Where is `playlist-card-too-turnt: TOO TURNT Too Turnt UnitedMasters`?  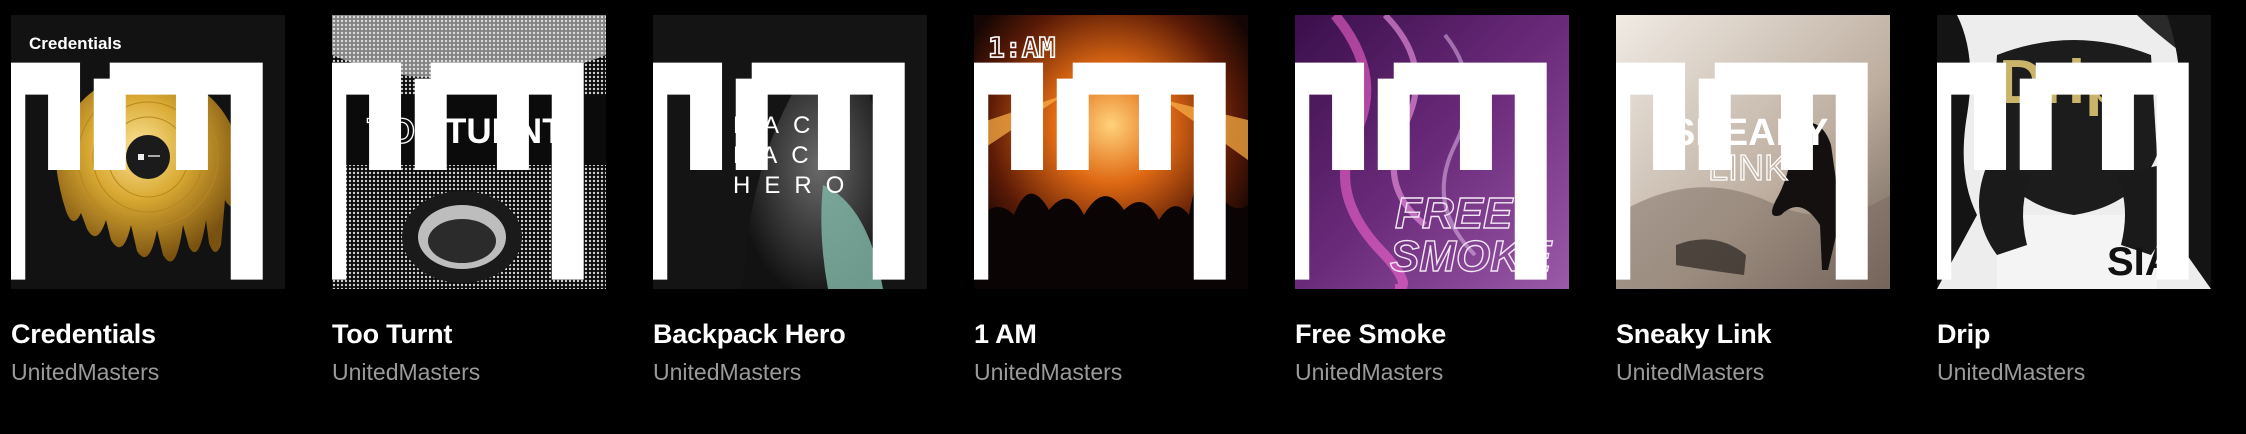
playlist-card-too-turnt: TOO TURNT Too Turnt UnitedMasters is located at coordinates (469, 200).